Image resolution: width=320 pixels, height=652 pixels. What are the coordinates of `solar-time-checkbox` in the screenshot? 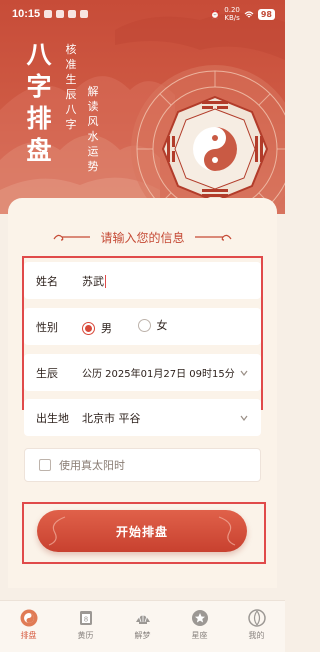 It's located at (45, 465).